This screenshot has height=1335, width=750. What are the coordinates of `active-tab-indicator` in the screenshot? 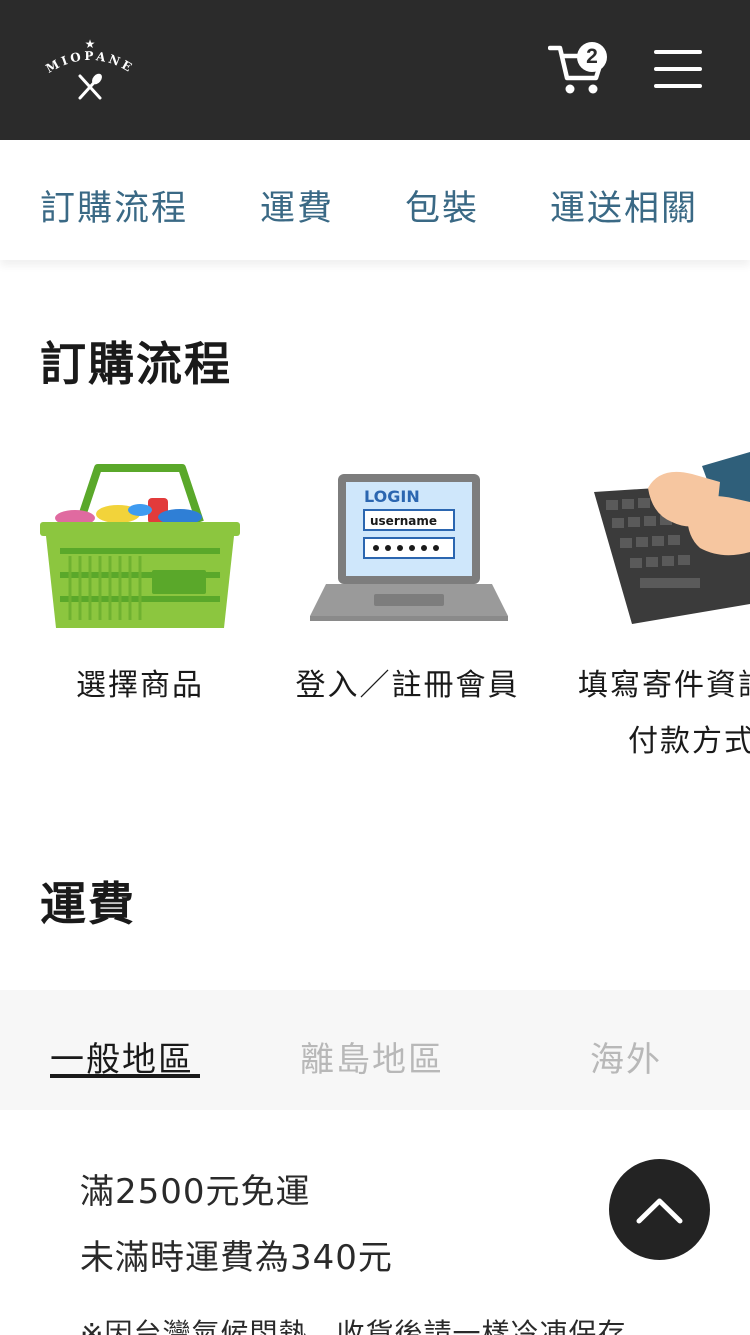 It's located at (125, 1076).